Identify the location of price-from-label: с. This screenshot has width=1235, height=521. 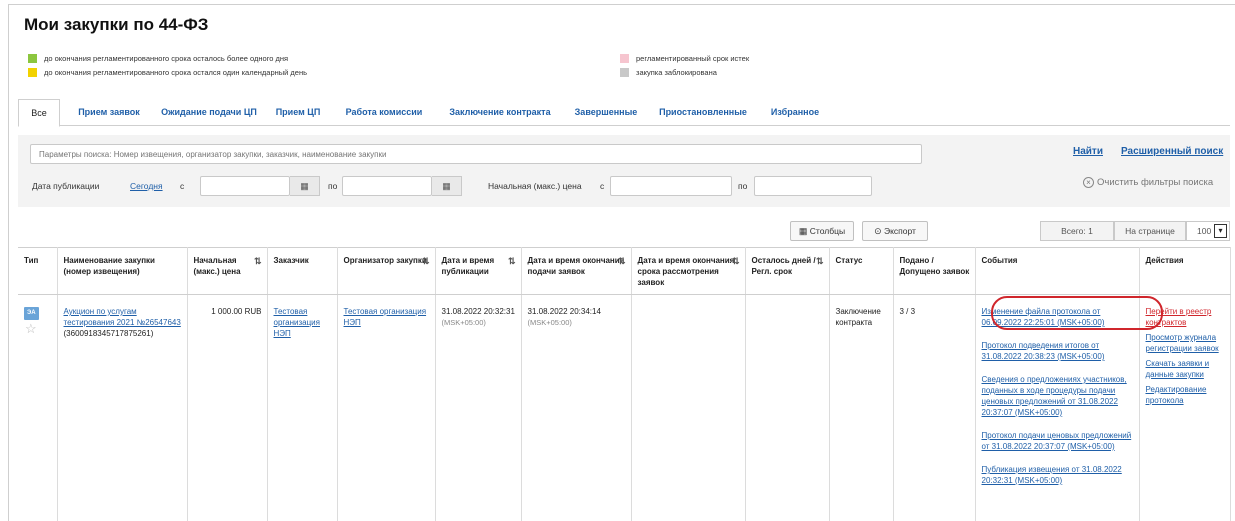
(602, 186).